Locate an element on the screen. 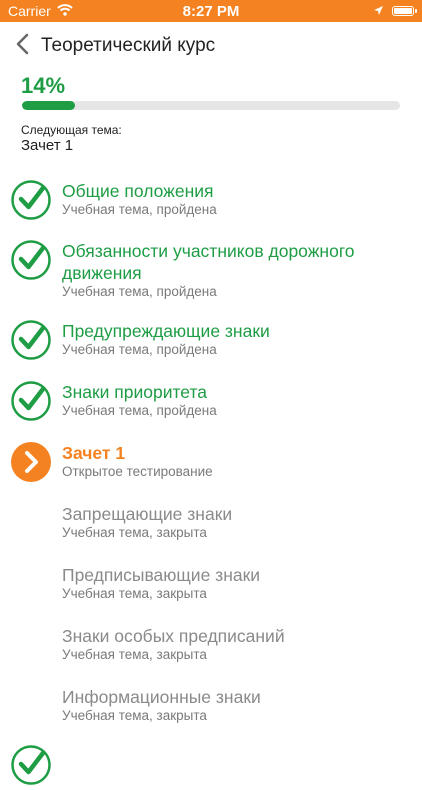 The image size is (422, 790). topic-title: Предписывающие знаки is located at coordinates (161, 575).